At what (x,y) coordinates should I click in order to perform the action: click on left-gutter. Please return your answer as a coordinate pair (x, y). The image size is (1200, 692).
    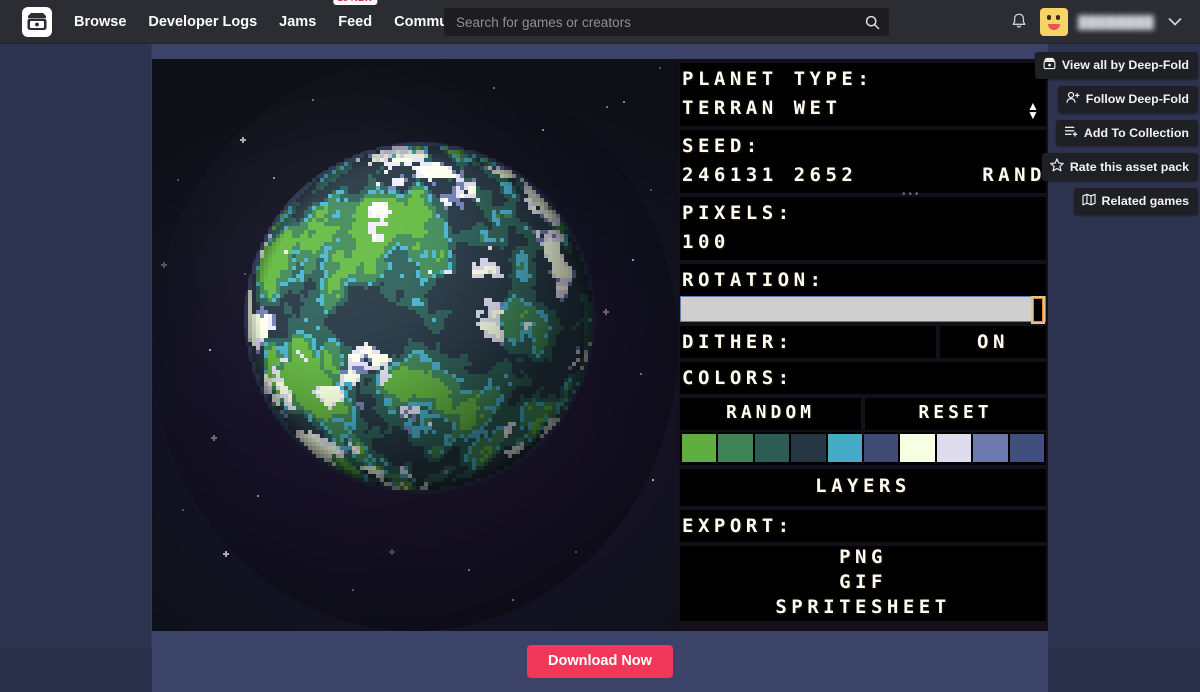
    Looking at the image, I should click on (76, 346).